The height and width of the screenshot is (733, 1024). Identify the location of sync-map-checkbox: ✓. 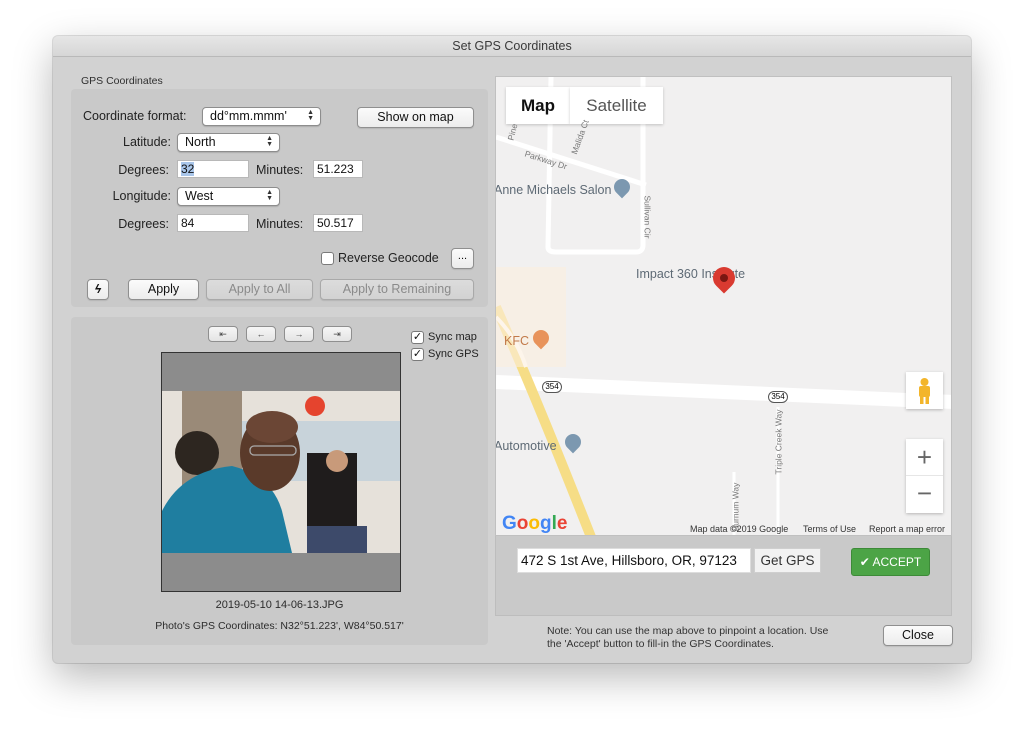
(417, 337).